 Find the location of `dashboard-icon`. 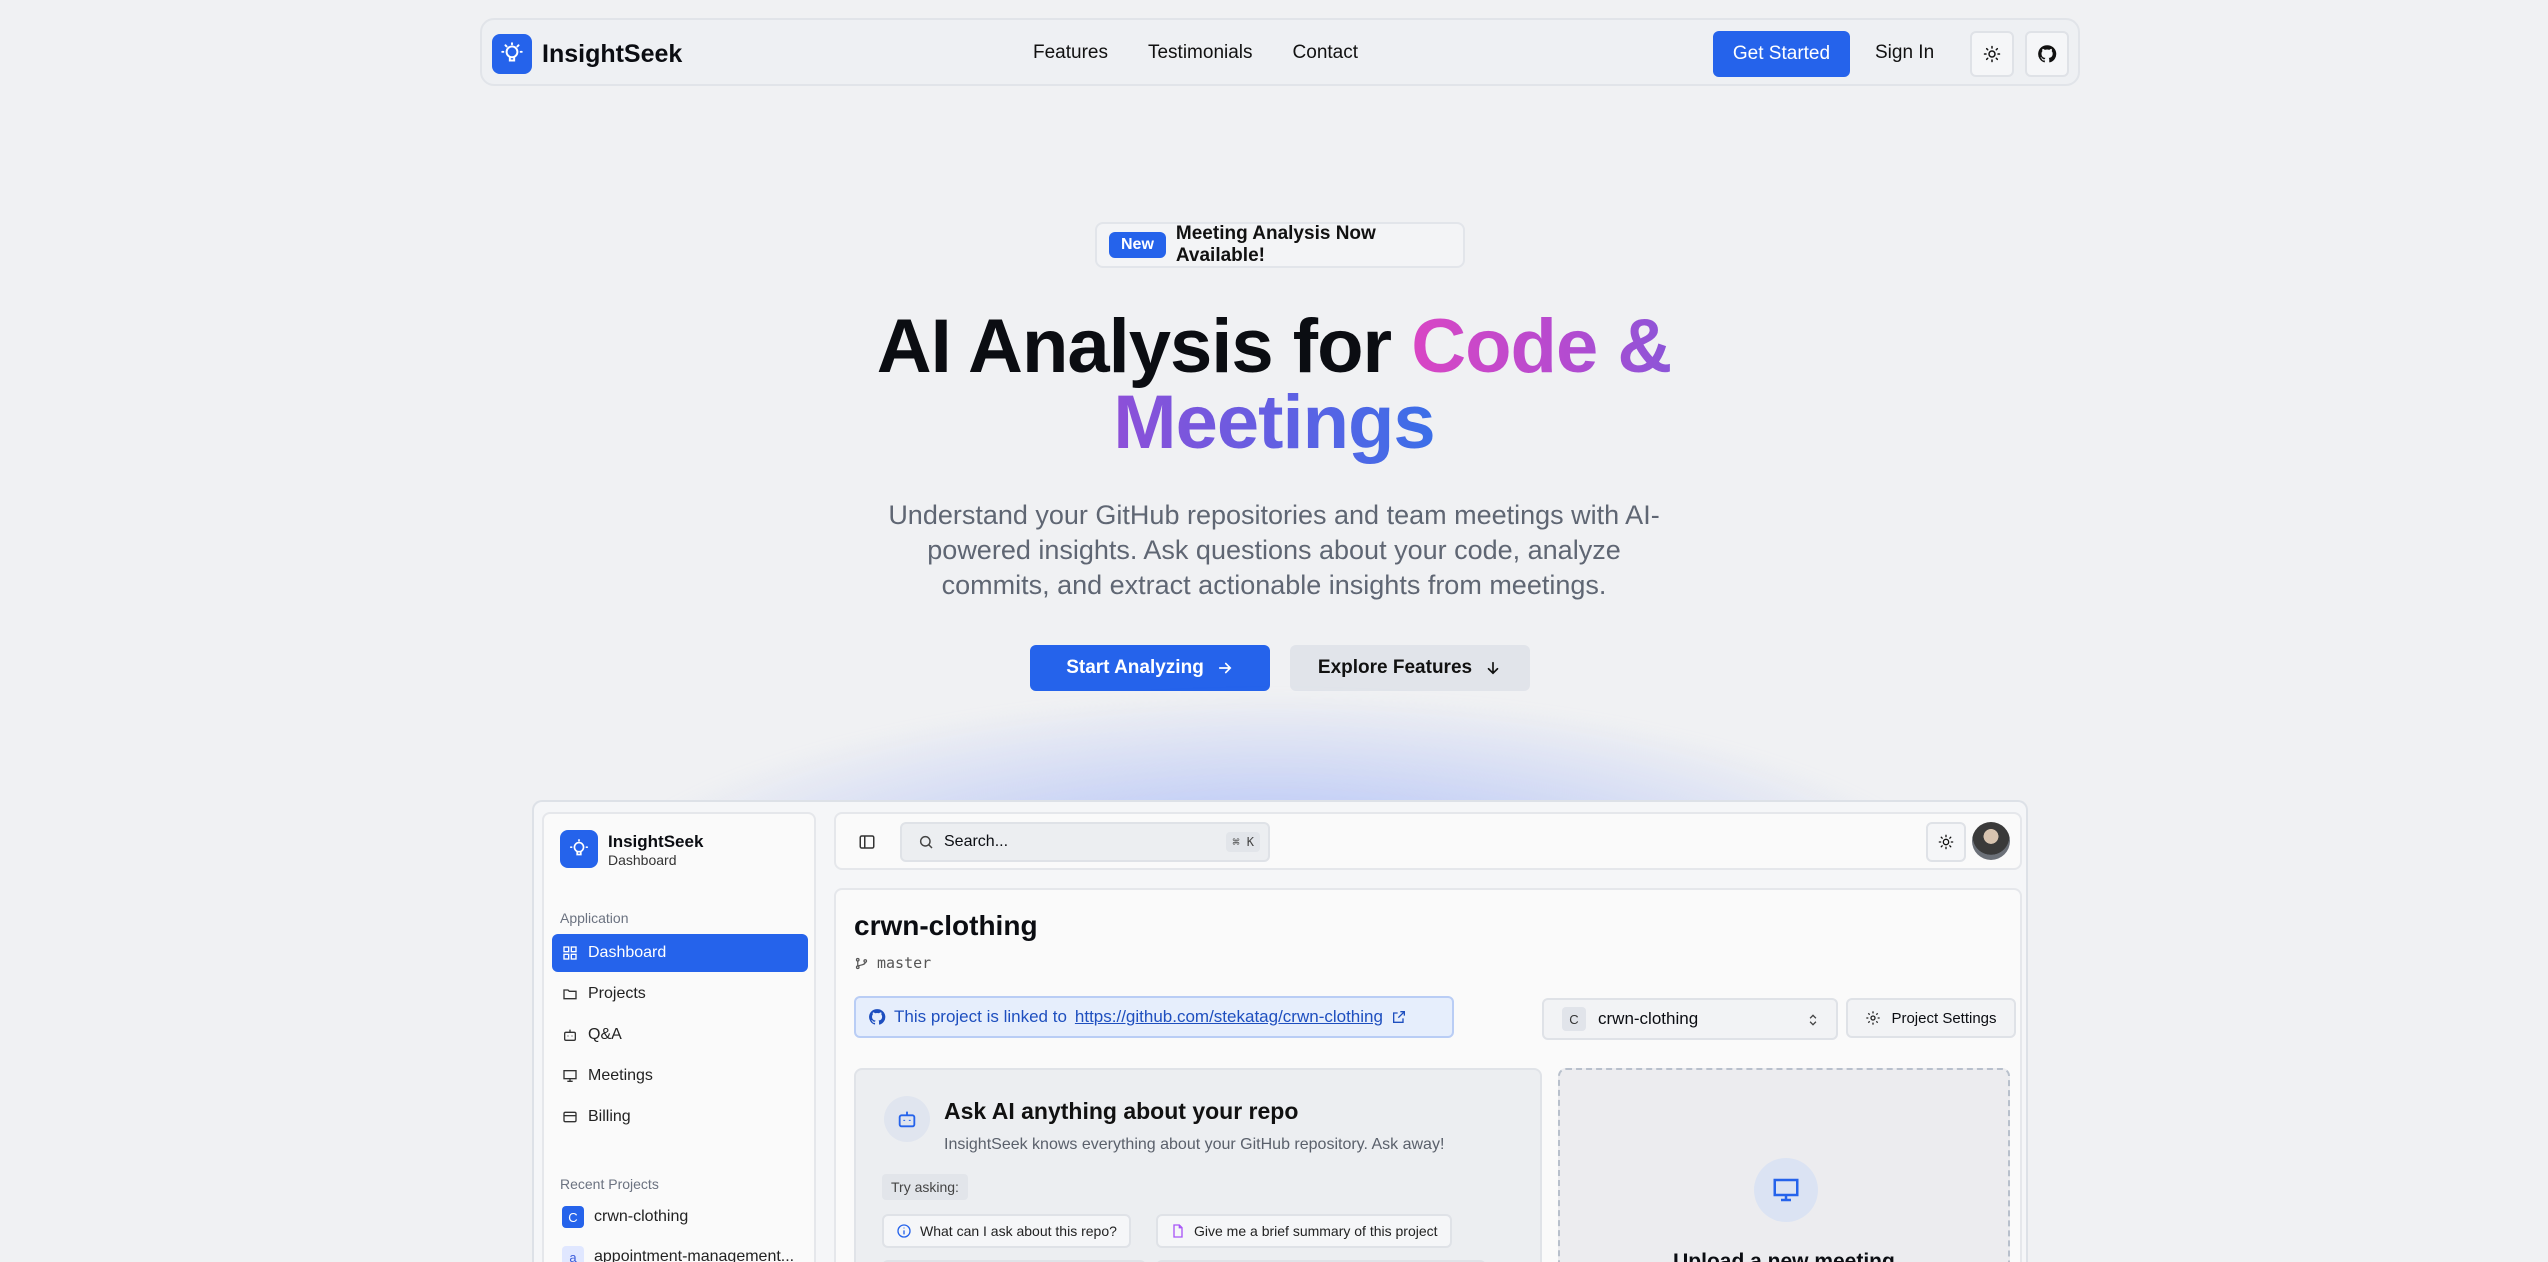

dashboard-icon is located at coordinates (570, 953).